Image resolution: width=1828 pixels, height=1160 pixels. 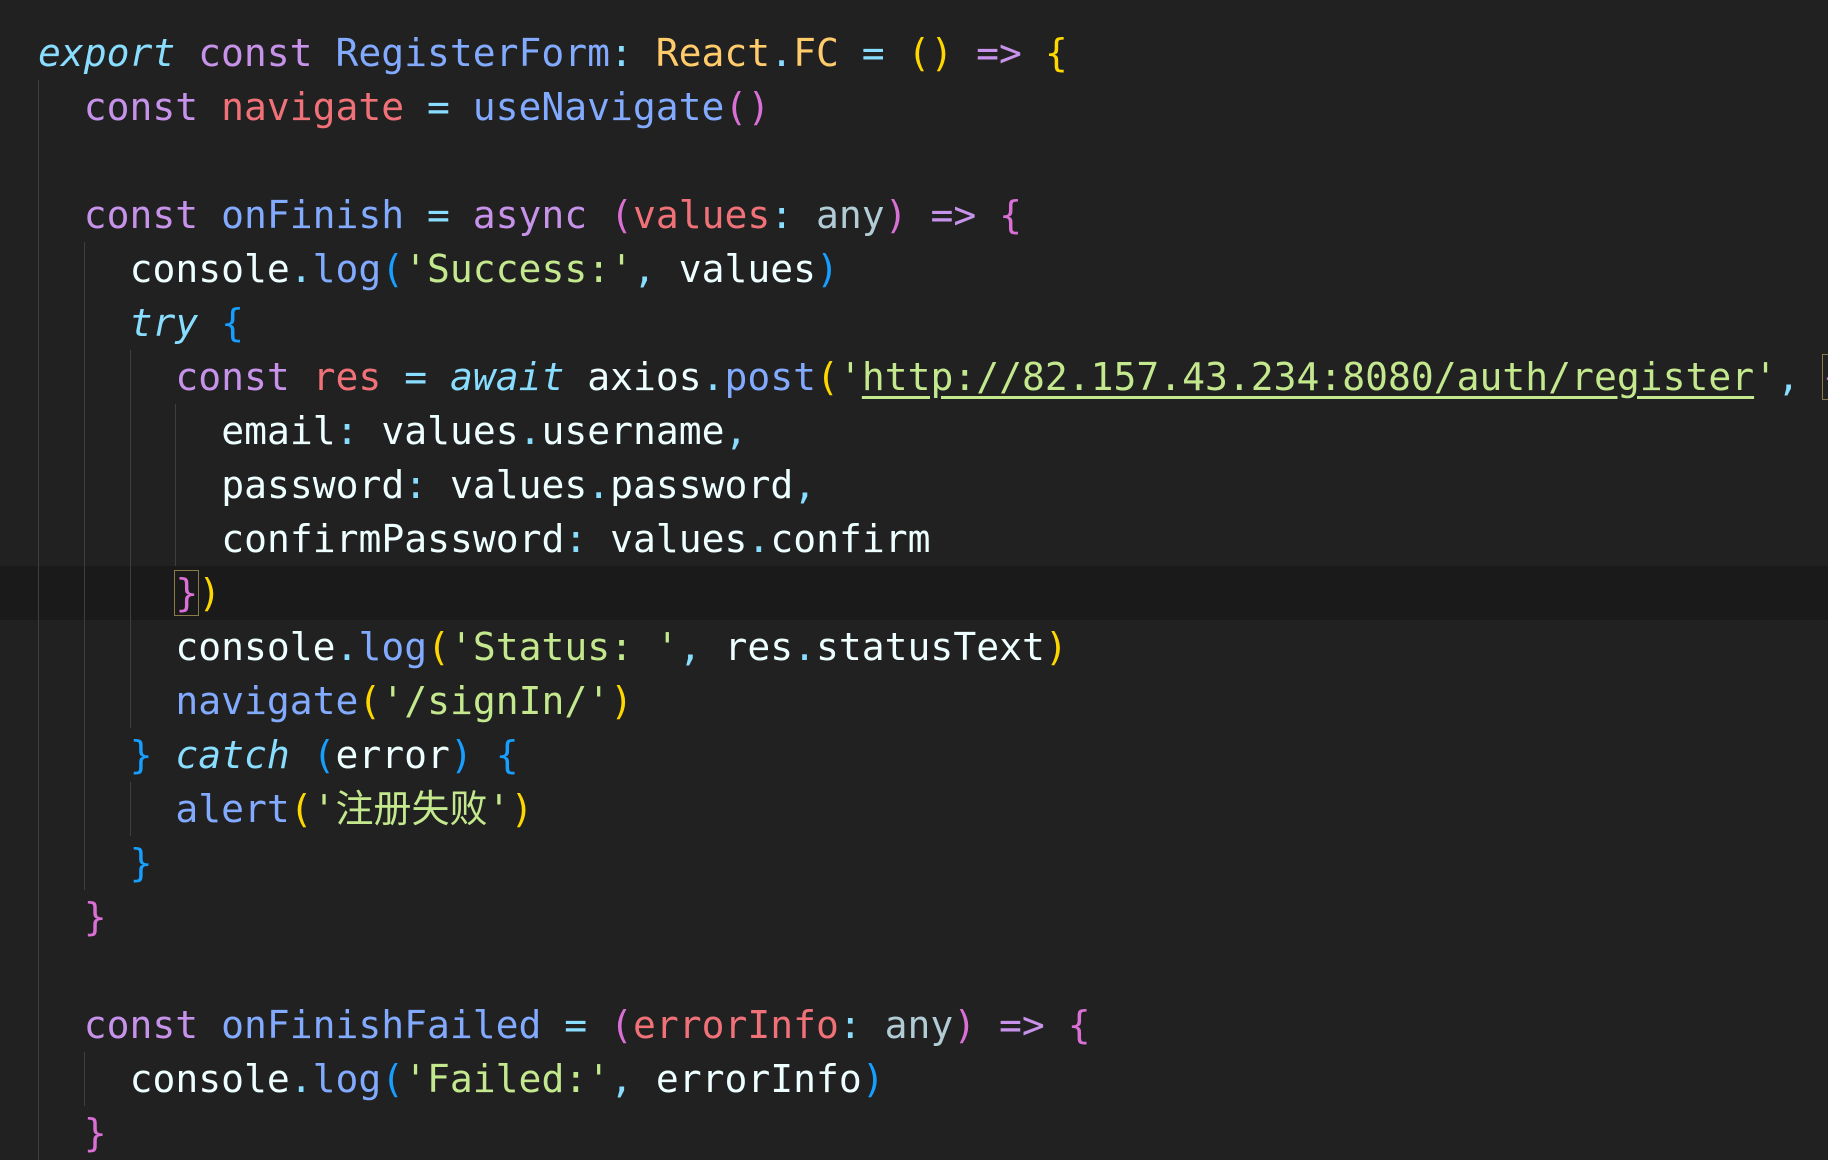 What do you see at coordinates (404, 701) in the screenshot?
I see `code-text: navigate('/signIn/')` at bounding box center [404, 701].